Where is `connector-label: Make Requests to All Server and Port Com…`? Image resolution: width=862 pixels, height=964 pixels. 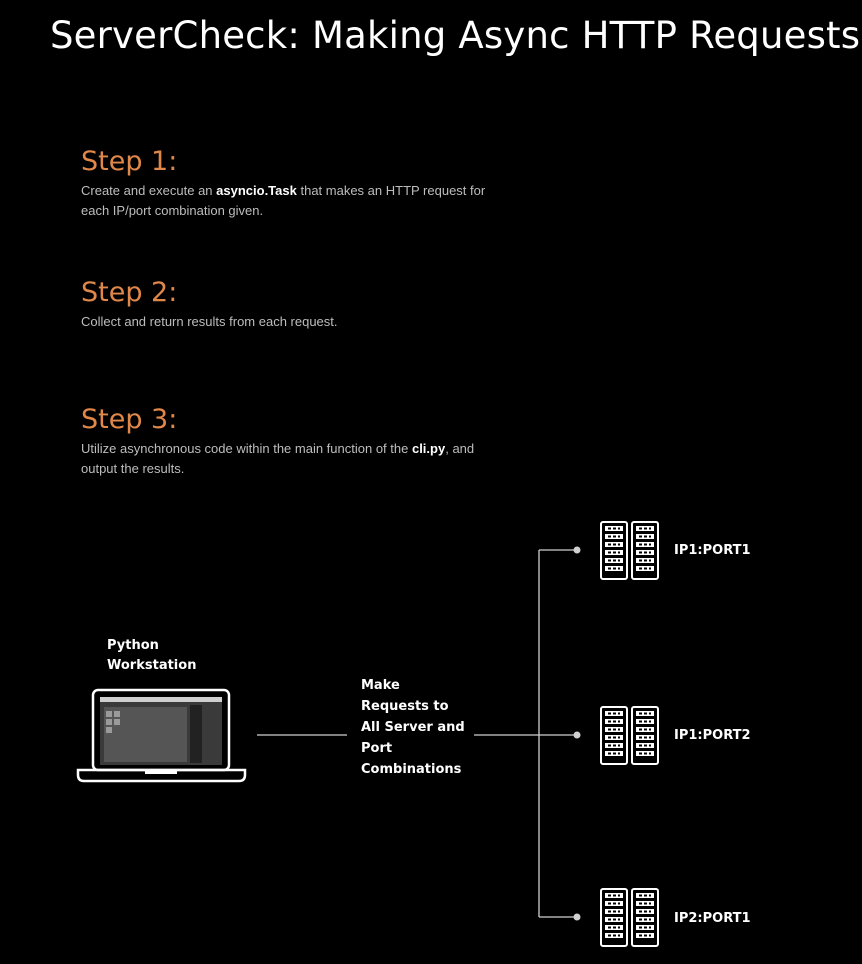 connector-label: Make Requests to All Server and Port Com… is located at coordinates (413, 727).